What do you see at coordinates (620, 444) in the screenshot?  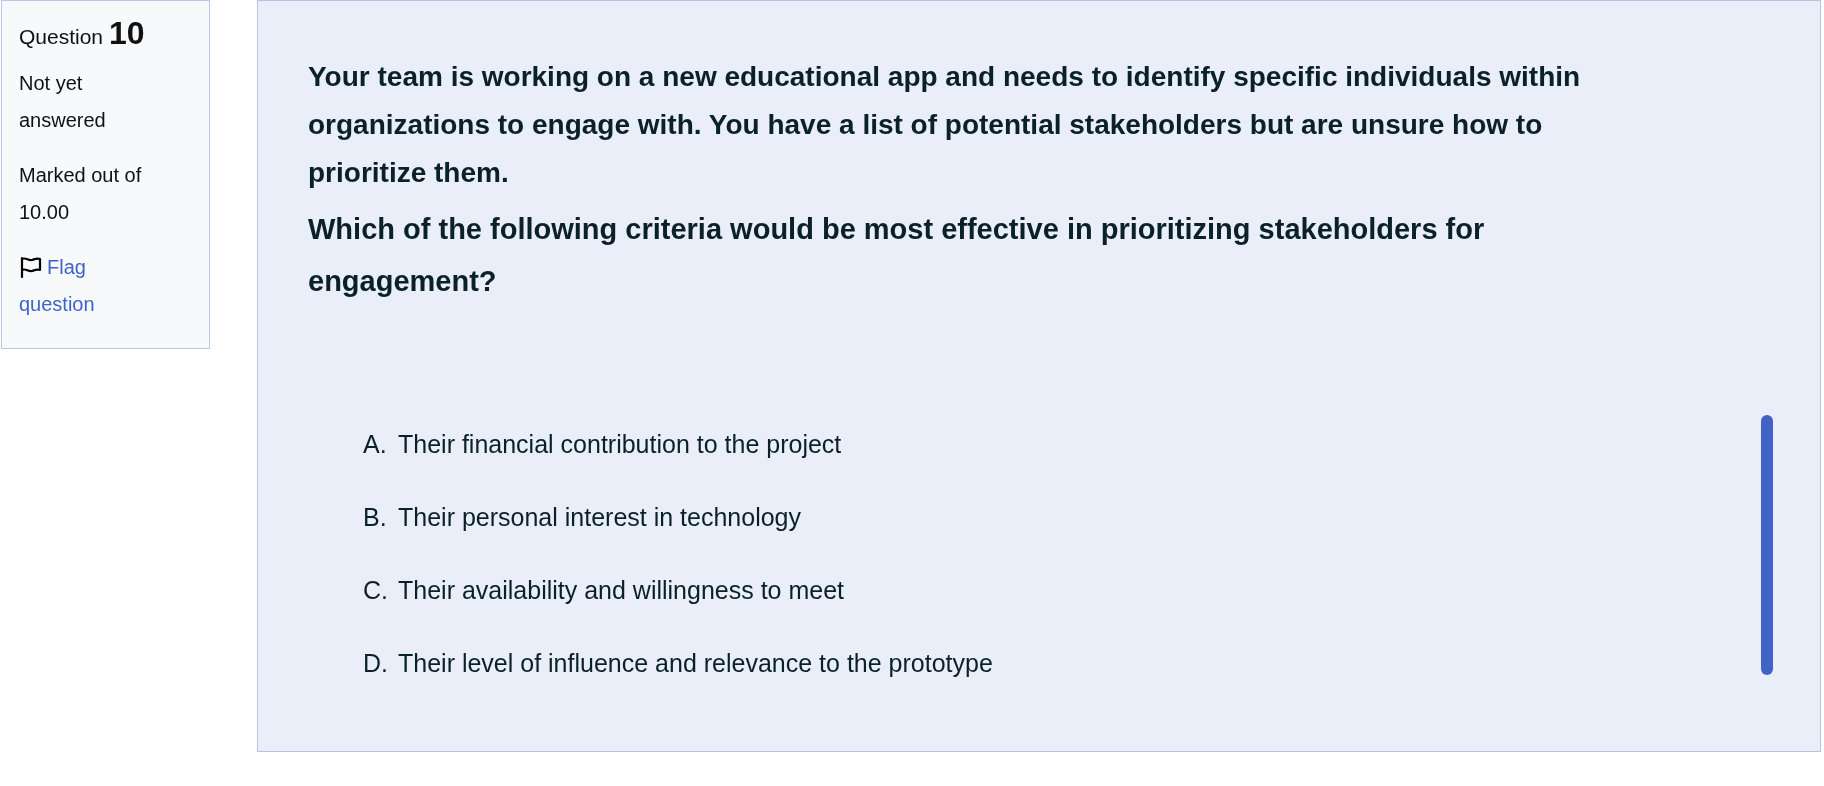 I see `answer-option: Their financial contribution to the project` at bounding box center [620, 444].